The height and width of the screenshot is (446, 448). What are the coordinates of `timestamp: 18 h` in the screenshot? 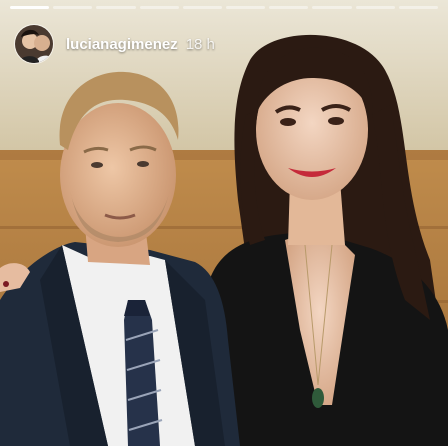 It's located at (200, 44).